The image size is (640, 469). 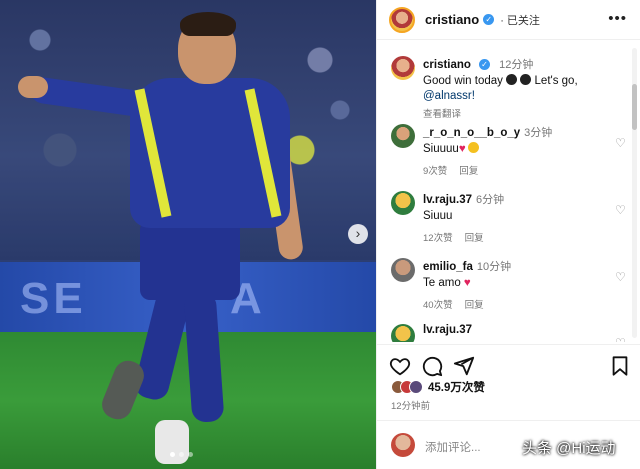 What do you see at coordinates (471, 133) in the screenshot?
I see `comment-user: _r_o_n_o__b_o_y` at bounding box center [471, 133].